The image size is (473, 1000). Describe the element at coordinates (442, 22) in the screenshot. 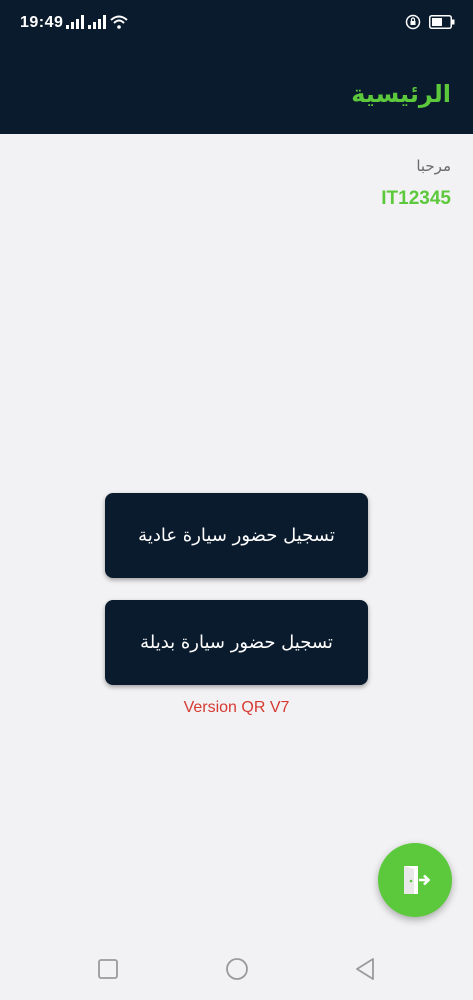

I see `battery-icon` at that location.